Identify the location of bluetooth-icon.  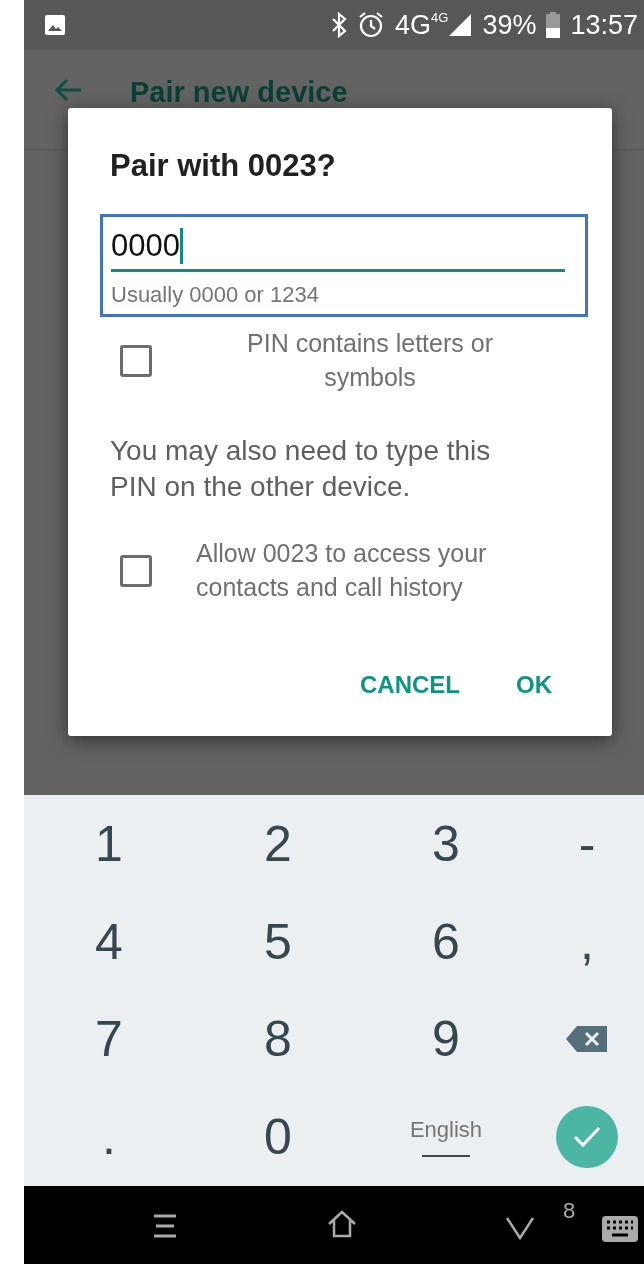
(339, 25).